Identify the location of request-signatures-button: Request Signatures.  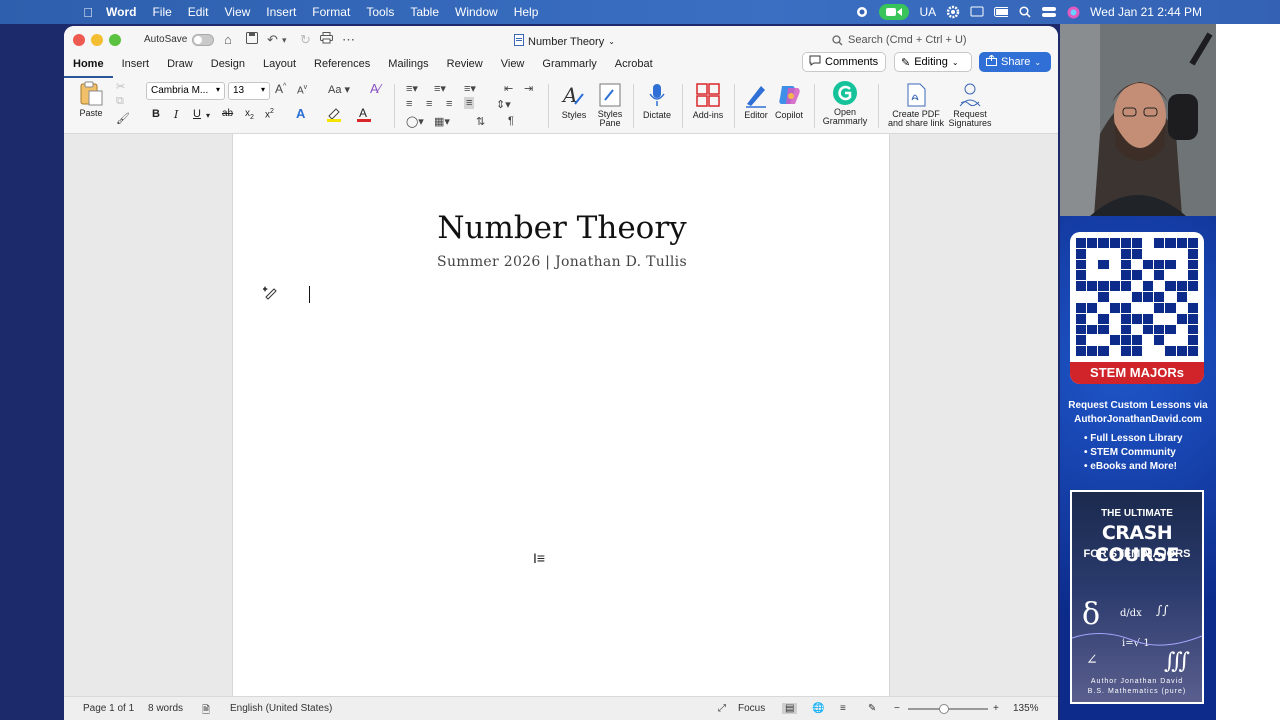
(970, 105).